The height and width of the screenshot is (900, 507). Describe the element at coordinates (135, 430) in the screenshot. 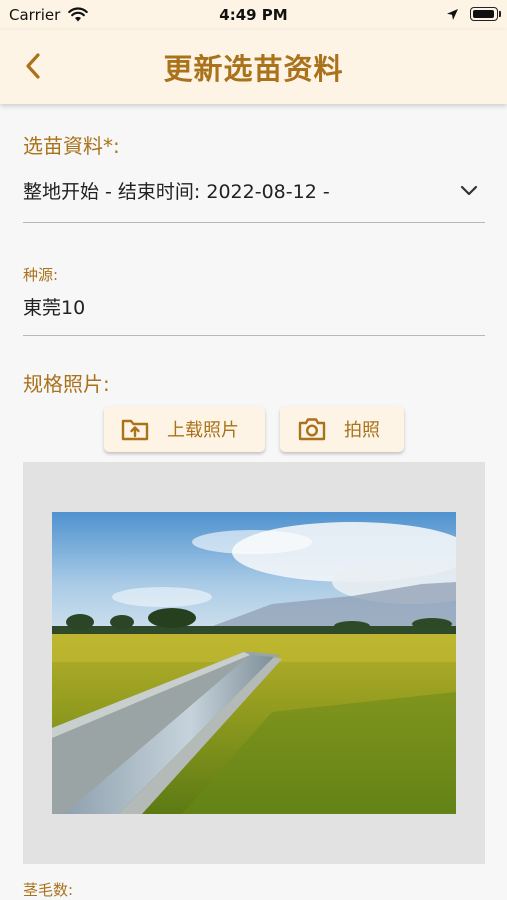

I see `folder-upload-icon` at that location.